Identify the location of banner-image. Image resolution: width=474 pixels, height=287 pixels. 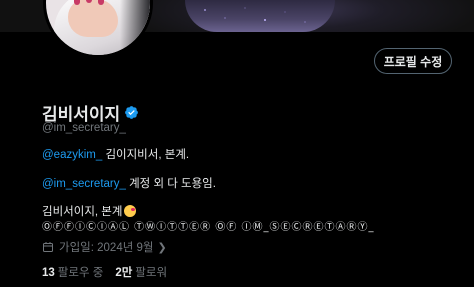
(260, 16).